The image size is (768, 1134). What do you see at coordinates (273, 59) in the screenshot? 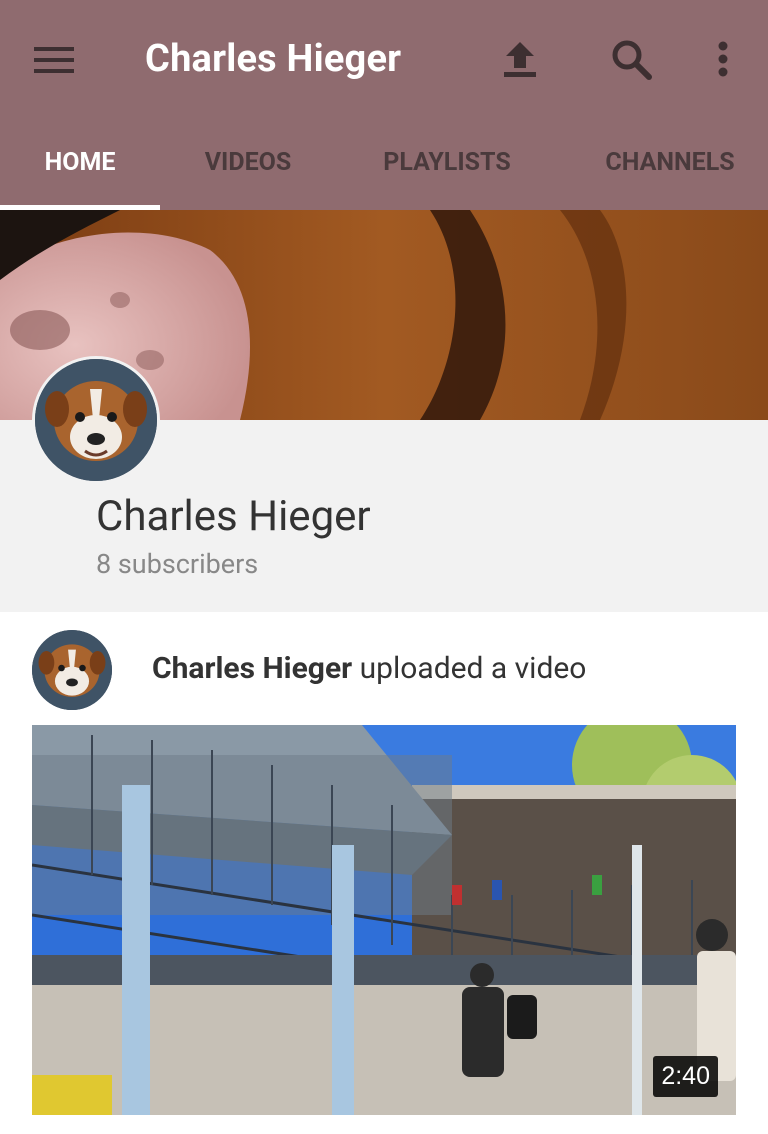
I see `app-bar-title: Charles Hieger` at bounding box center [273, 59].